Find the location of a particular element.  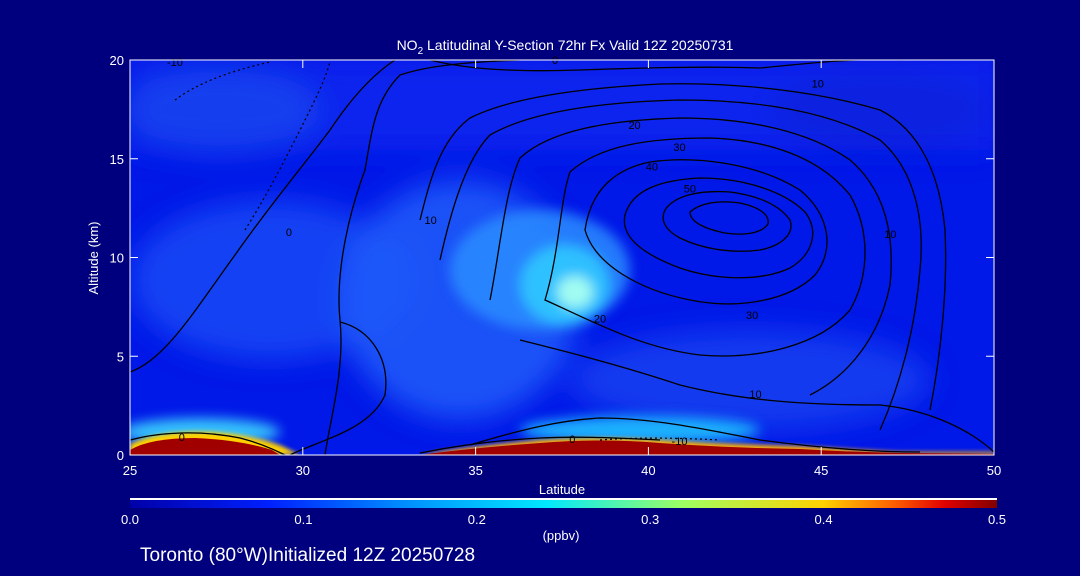

colorbar-unit: (ppbv) is located at coordinates (561, 535).